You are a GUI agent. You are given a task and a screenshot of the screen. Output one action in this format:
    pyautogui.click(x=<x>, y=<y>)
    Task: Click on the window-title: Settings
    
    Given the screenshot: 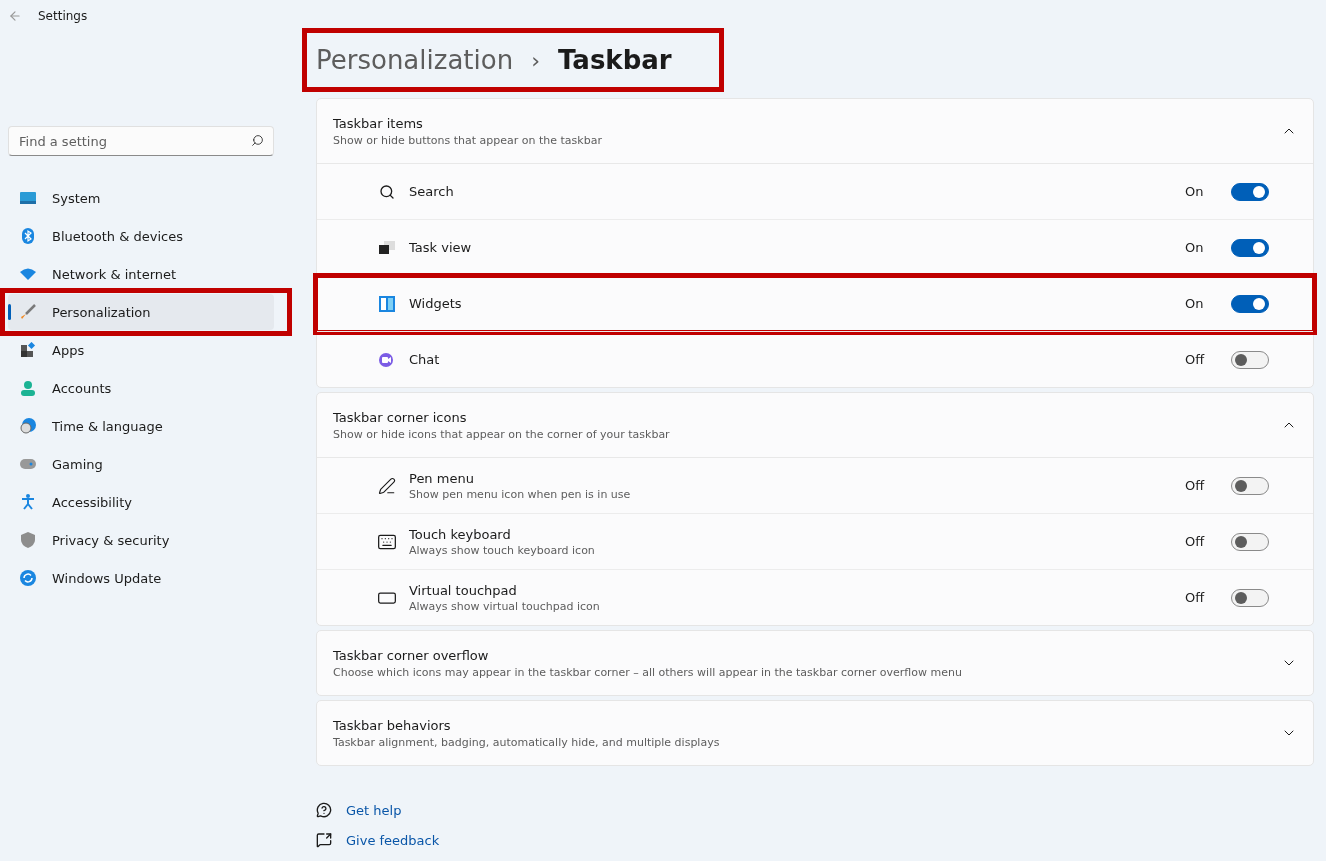 What is the action you would take?
    pyautogui.click(x=63, y=16)
    